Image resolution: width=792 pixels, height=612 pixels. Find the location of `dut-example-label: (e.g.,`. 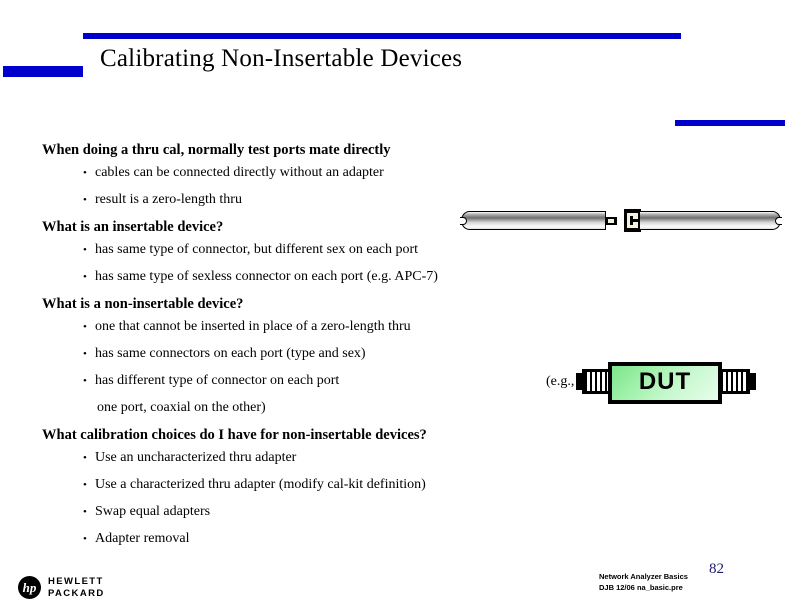

dut-example-label: (e.g., is located at coordinates (560, 381).